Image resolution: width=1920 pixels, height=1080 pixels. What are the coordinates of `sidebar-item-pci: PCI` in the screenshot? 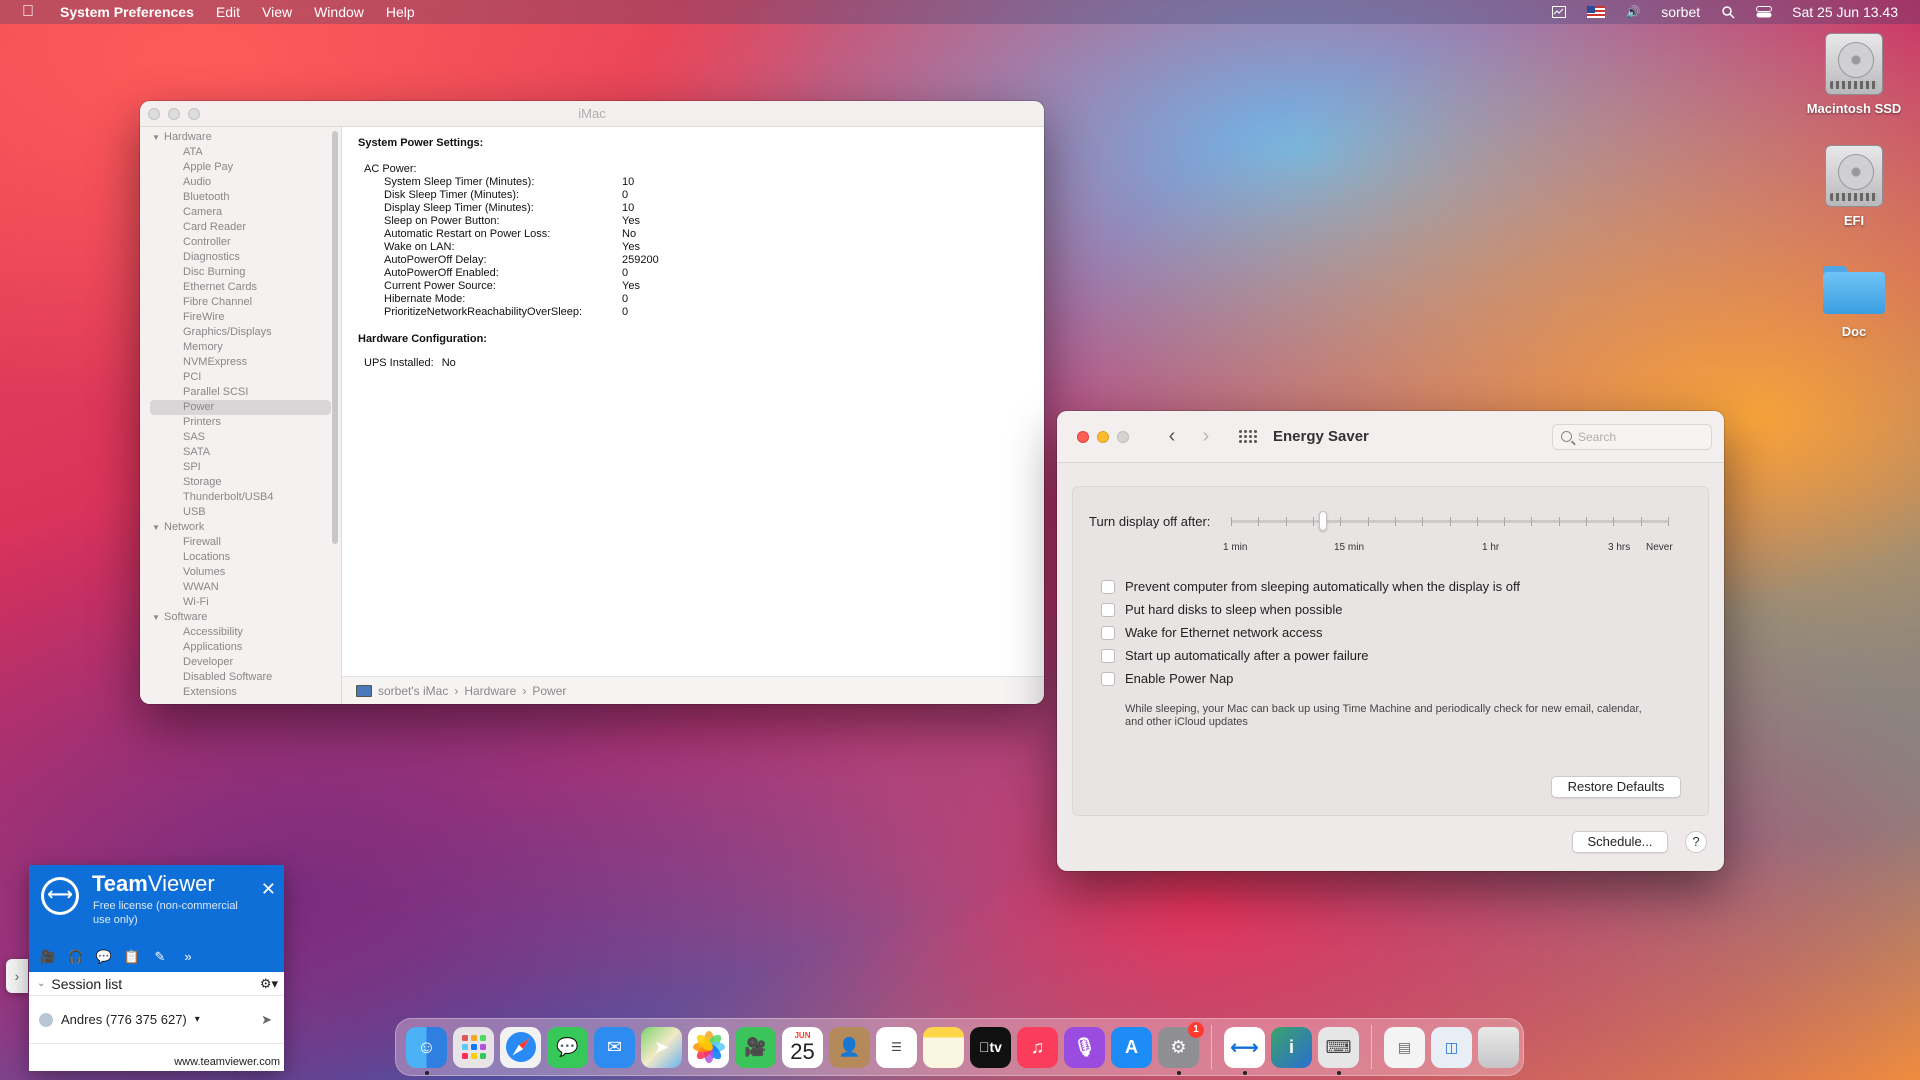 It's located at (240, 377).